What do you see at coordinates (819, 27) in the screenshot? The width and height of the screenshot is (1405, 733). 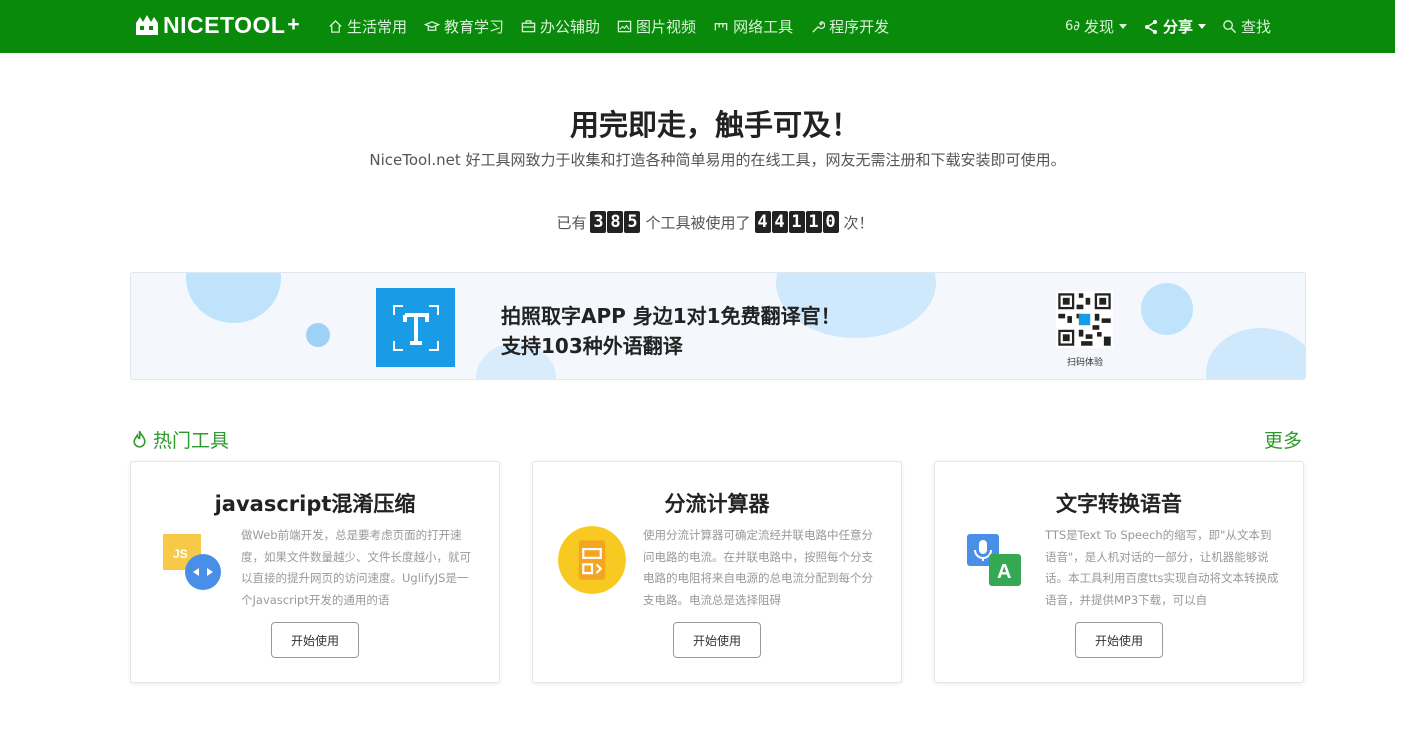 I see `wrench-icon` at bounding box center [819, 27].